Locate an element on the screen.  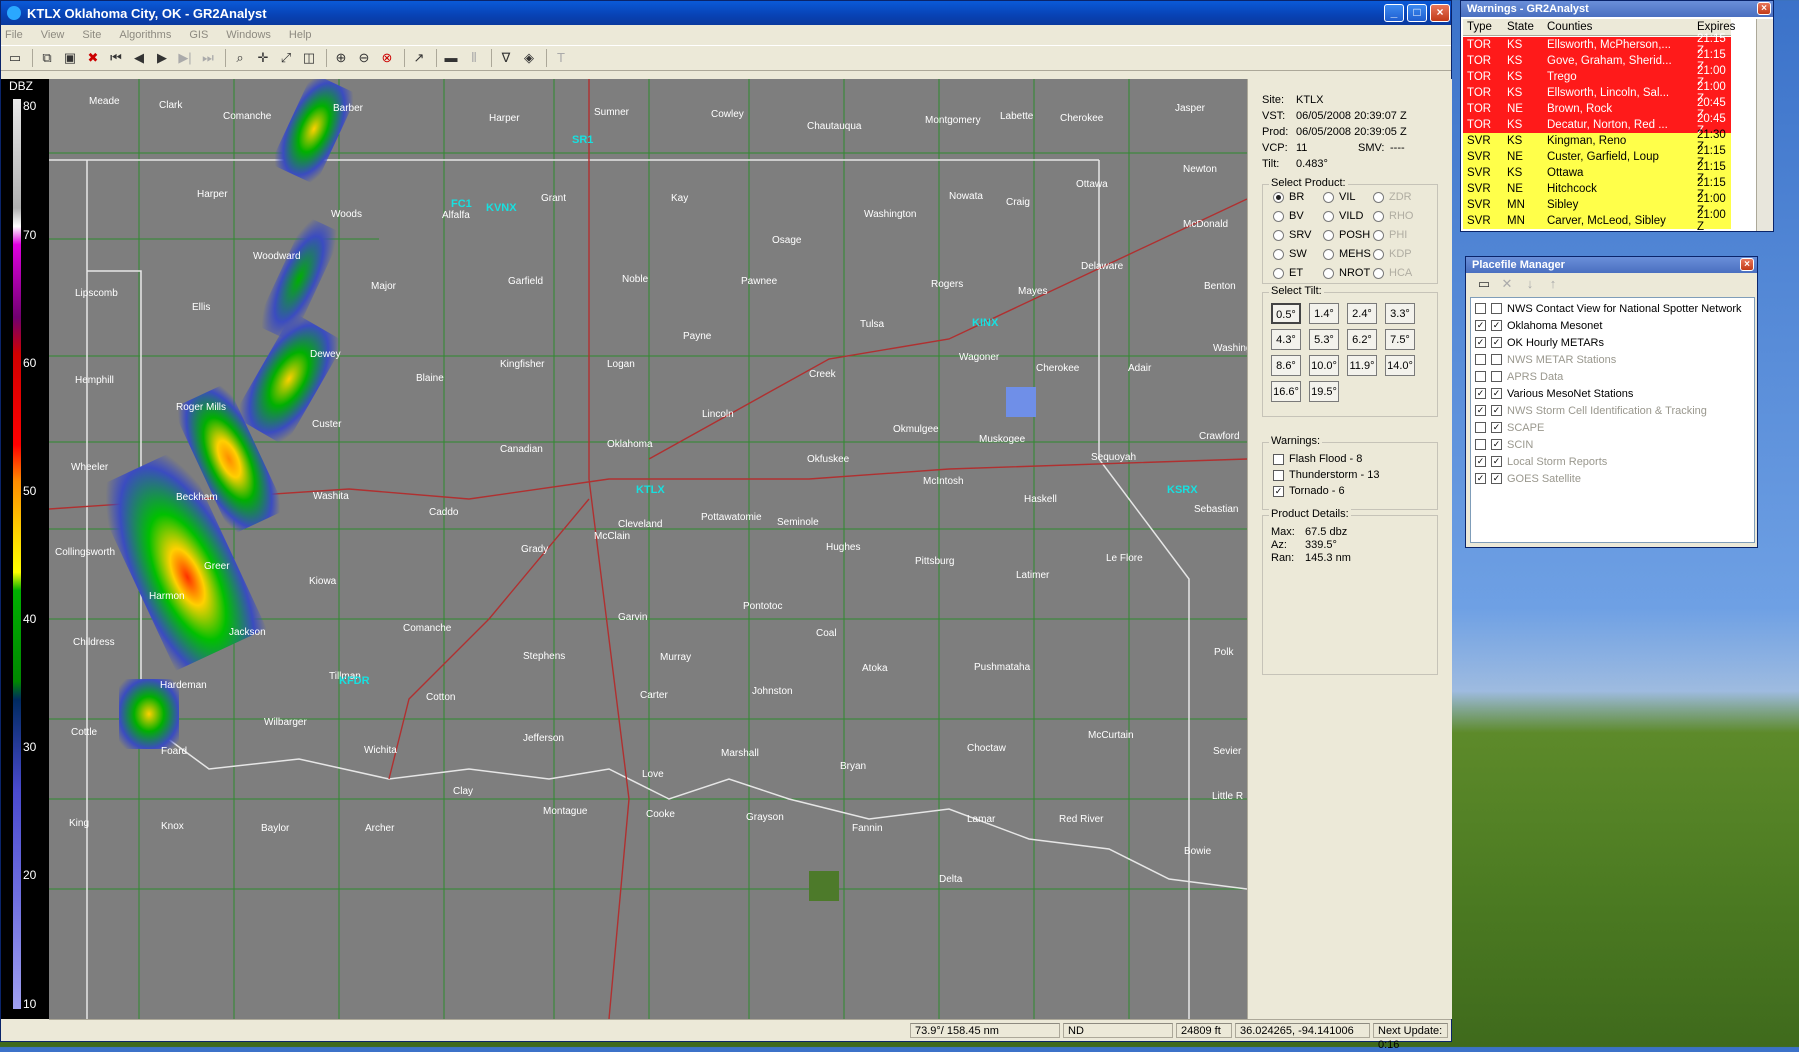
product-radio-et: ET is located at coordinates (1288, 273).